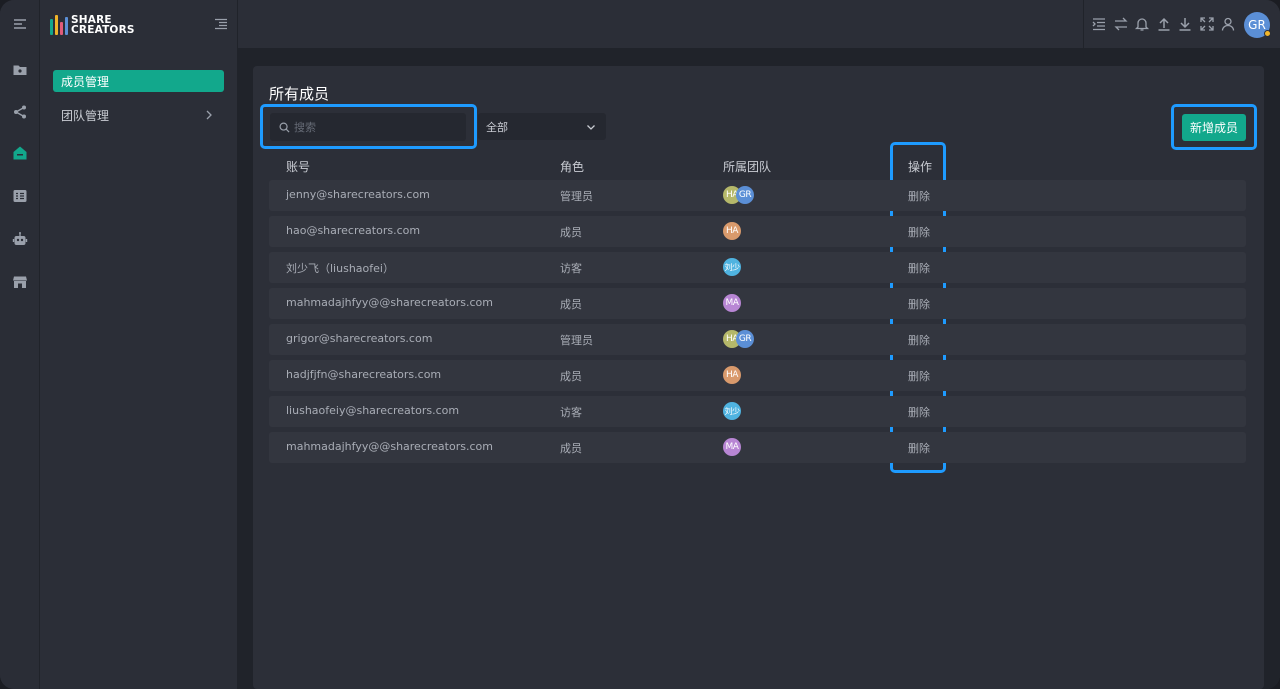 The height and width of the screenshot is (689, 1280). What do you see at coordinates (1083, 24) in the screenshot?
I see `header-divider` at bounding box center [1083, 24].